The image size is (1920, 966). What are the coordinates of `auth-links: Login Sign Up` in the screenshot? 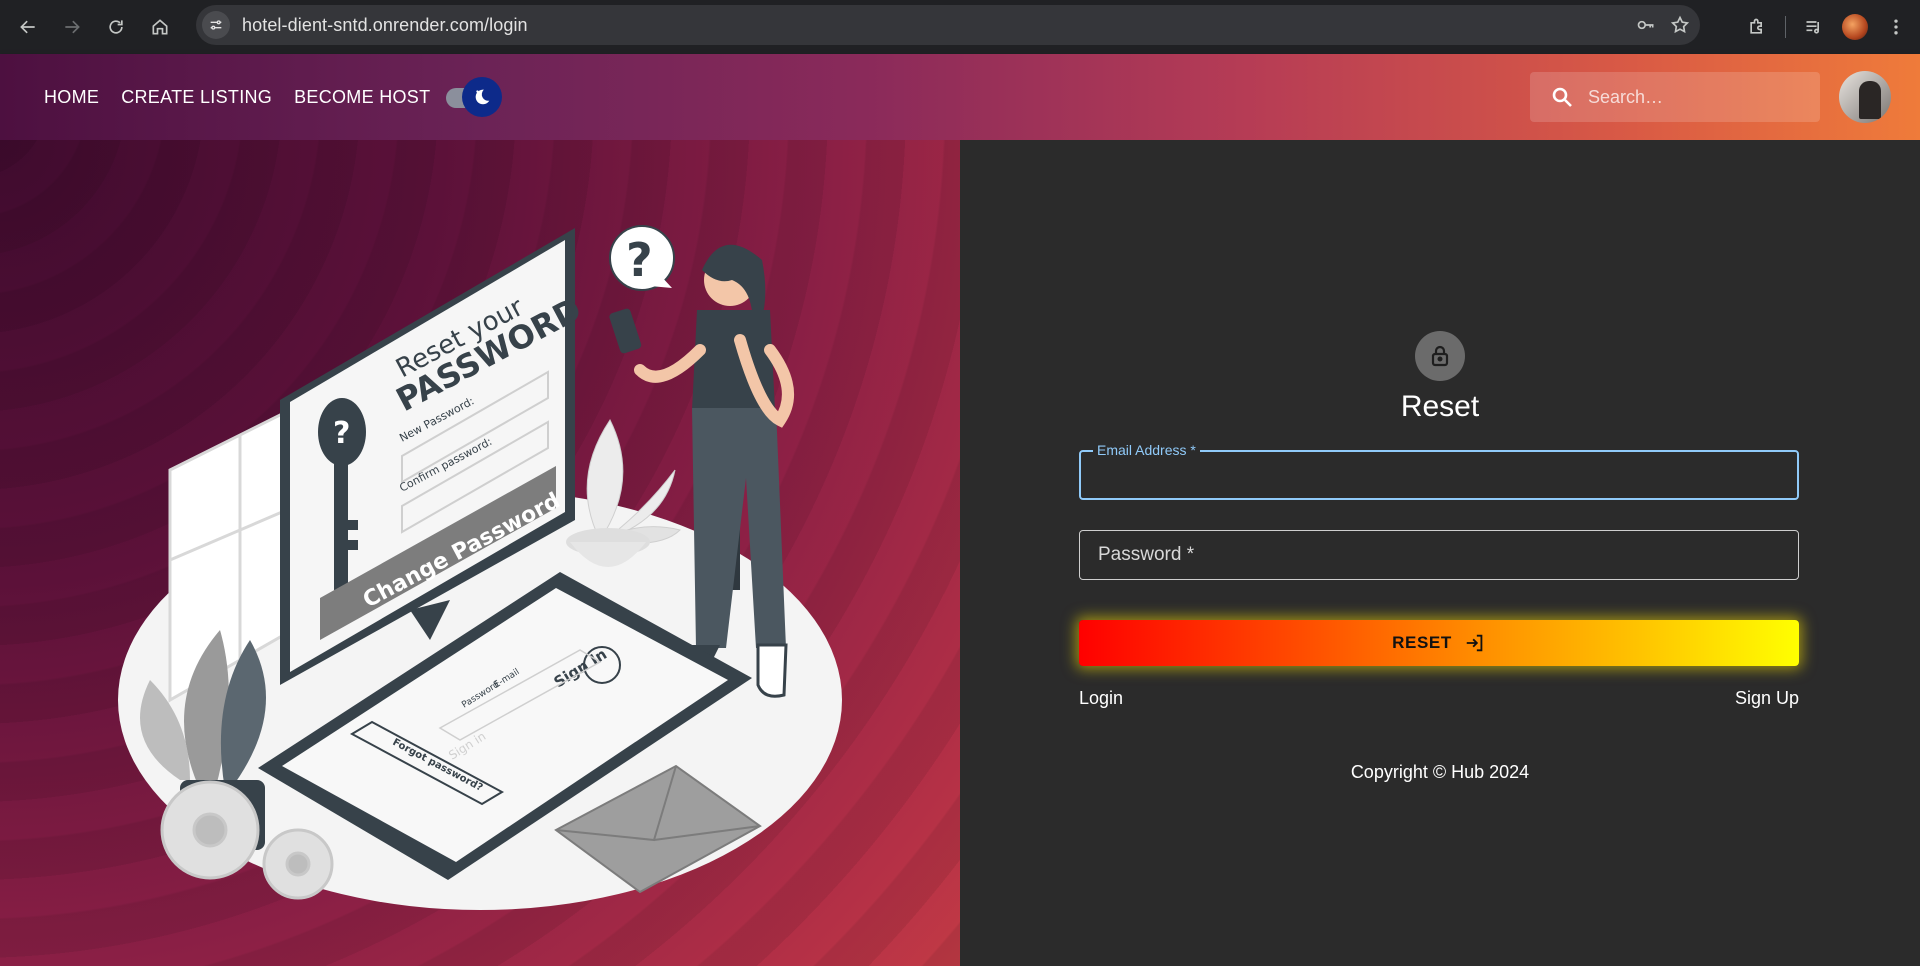 It's located at (1439, 698).